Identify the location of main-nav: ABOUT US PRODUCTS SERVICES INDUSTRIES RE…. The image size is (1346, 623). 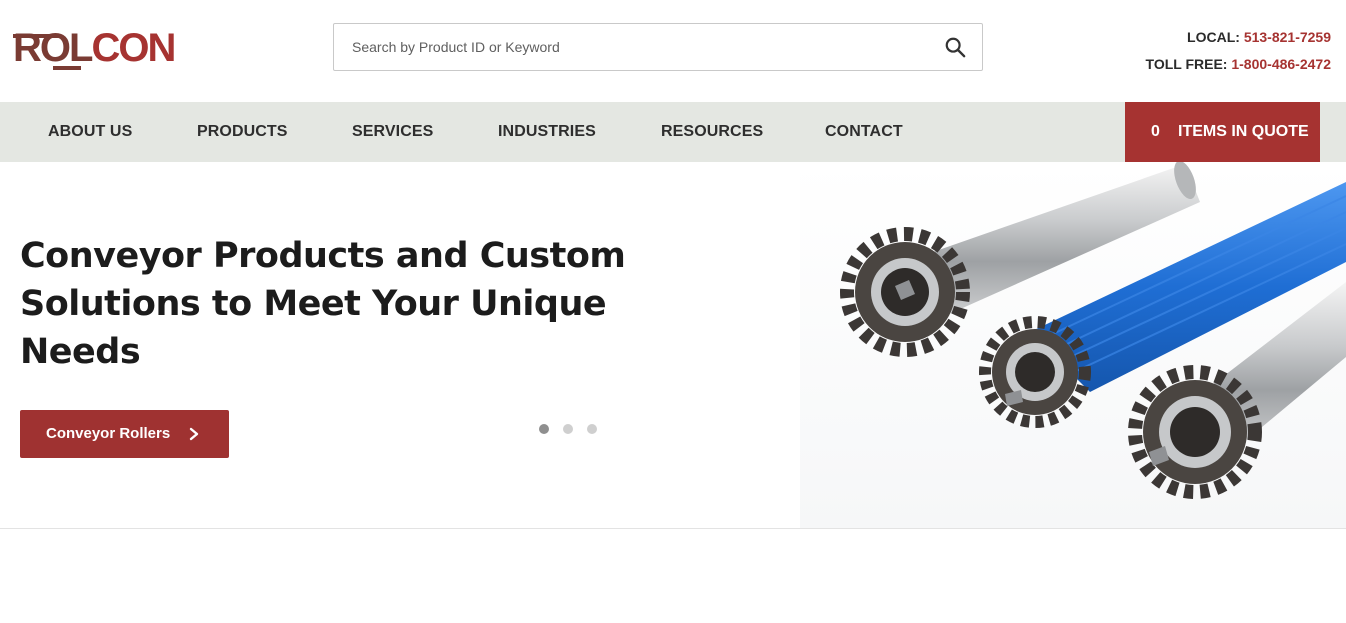
(673, 132).